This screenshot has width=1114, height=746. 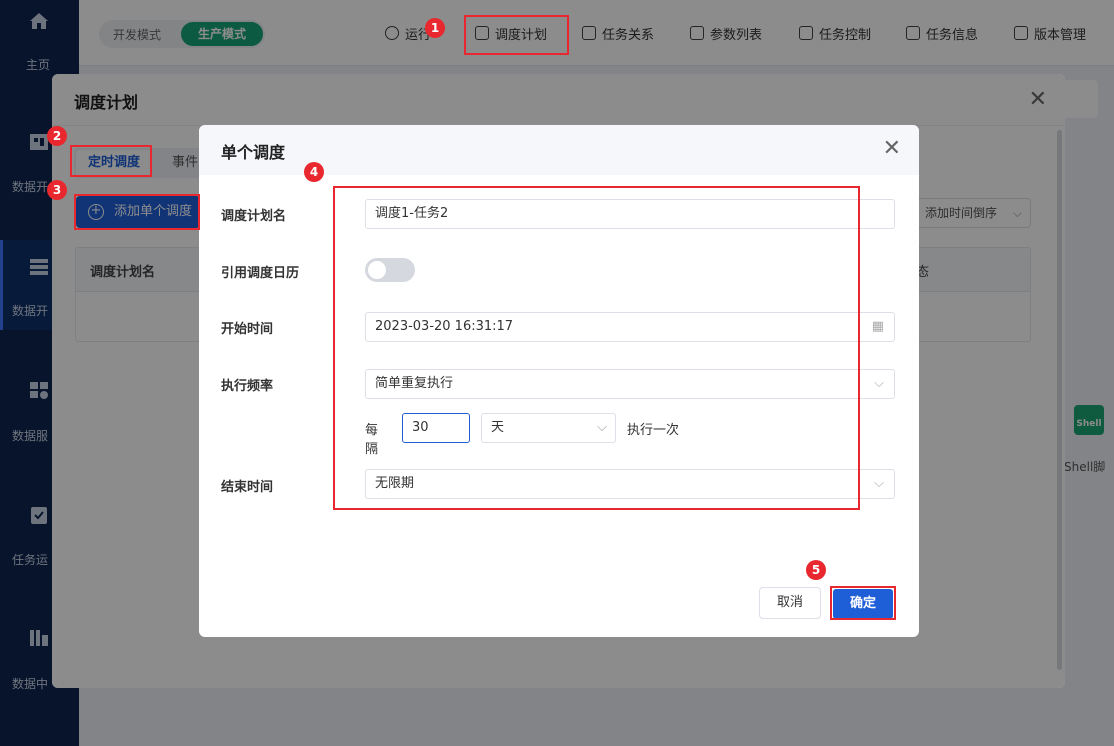 I want to click on use-calendar-label: 引用调度日历, so click(x=260, y=273).